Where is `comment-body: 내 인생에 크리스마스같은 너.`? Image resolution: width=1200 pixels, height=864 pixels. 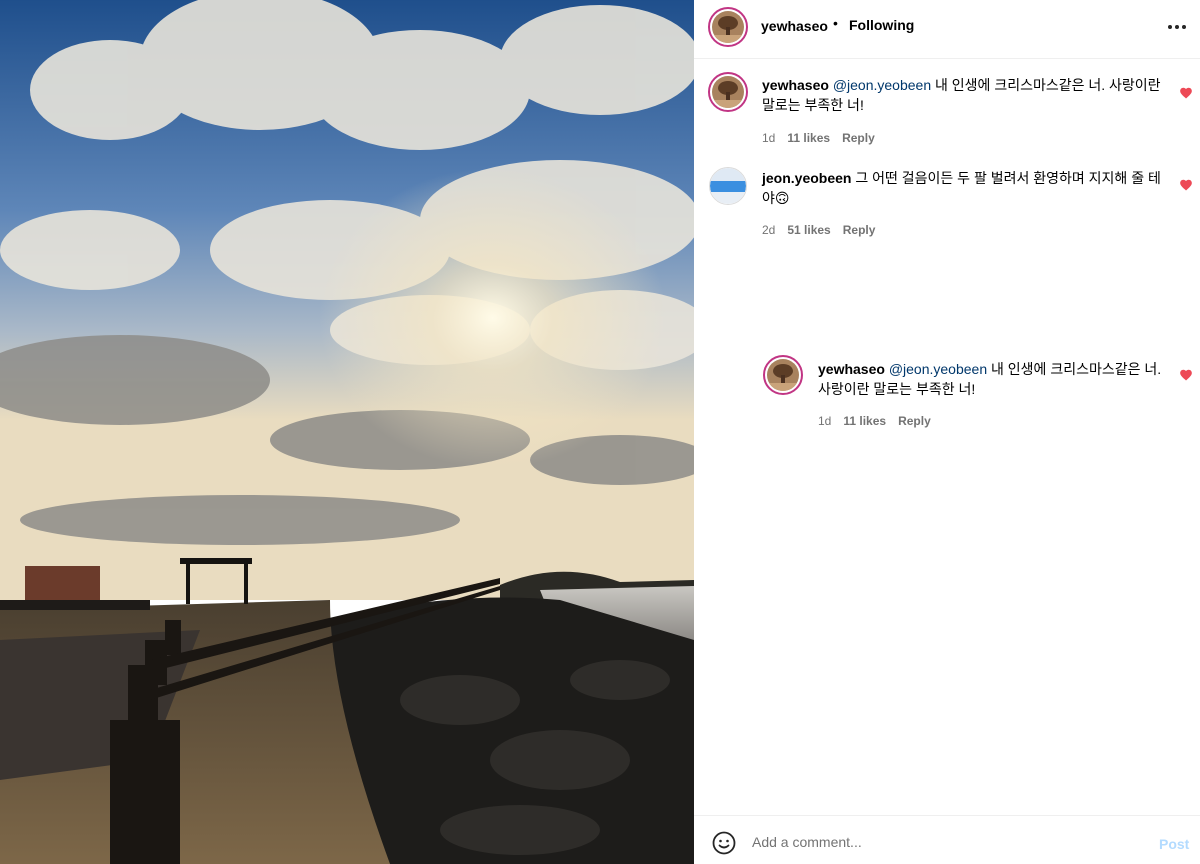
comment-body: 내 인생에 크리스마스같은 너. is located at coordinates (1074, 369).